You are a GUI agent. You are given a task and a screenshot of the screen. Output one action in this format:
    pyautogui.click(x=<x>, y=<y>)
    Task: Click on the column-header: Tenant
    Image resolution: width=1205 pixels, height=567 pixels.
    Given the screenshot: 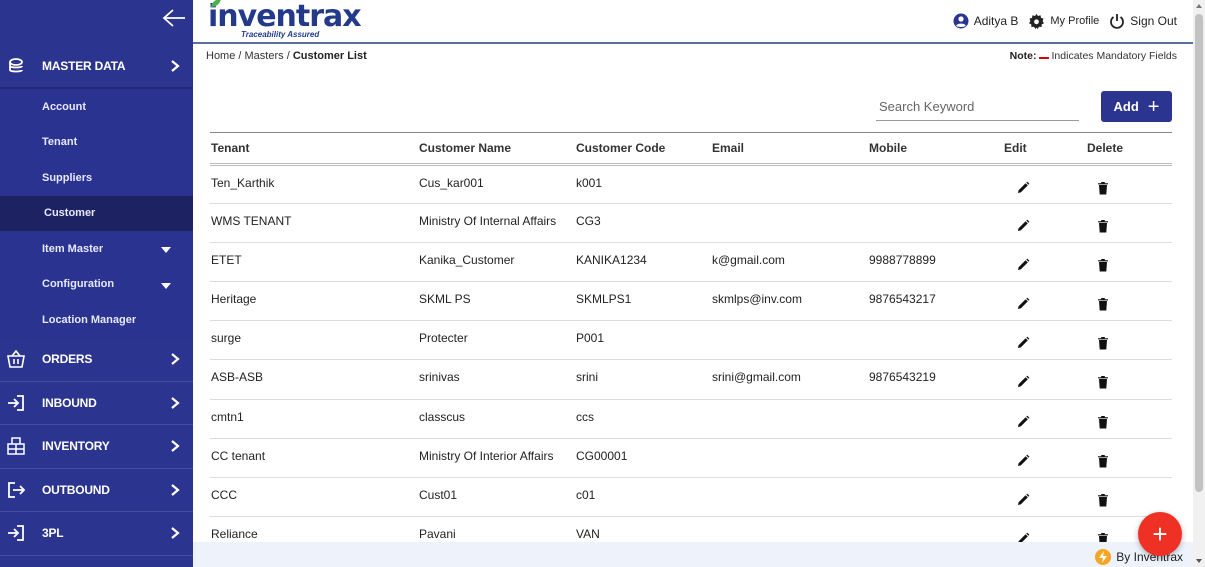 What is the action you would take?
    pyautogui.click(x=314, y=149)
    